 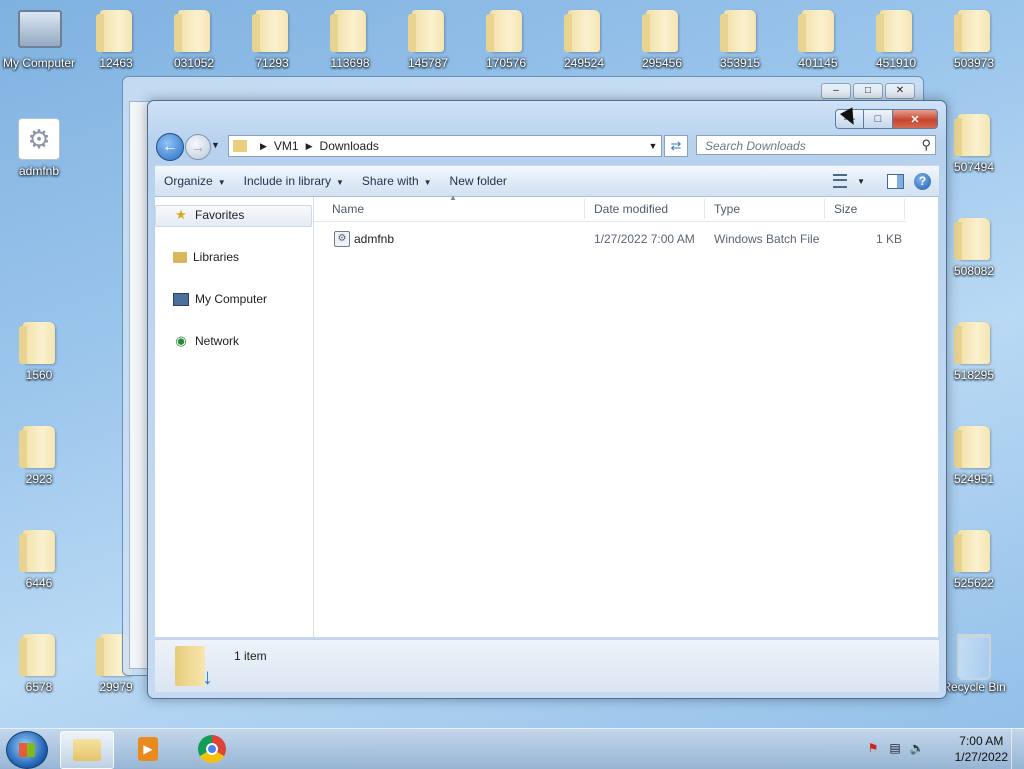 What do you see at coordinates (724, 209) in the screenshot?
I see `column-type: Type` at bounding box center [724, 209].